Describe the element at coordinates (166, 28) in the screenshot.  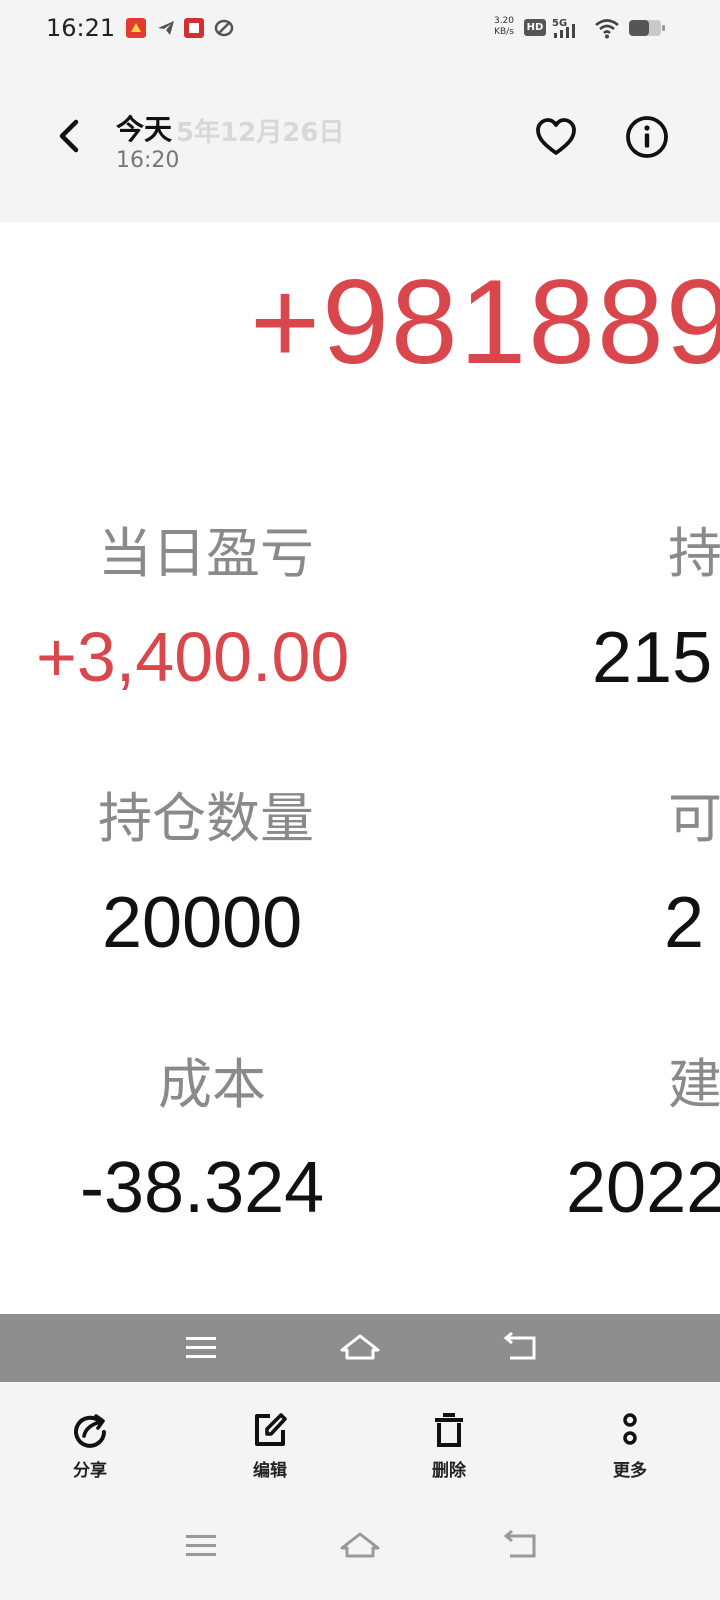
I see `telegram-icon` at that location.